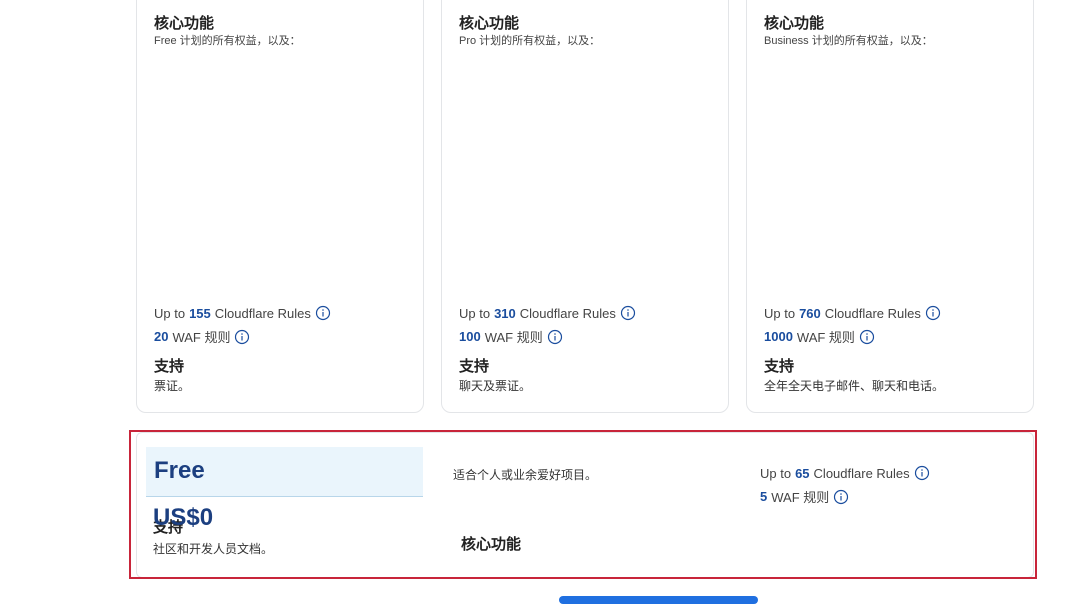 This screenshot has height=604, width=1080. Describe the element at coordinates (183, 517) in the screenshot. I see `plan-price: US$0` at that location.